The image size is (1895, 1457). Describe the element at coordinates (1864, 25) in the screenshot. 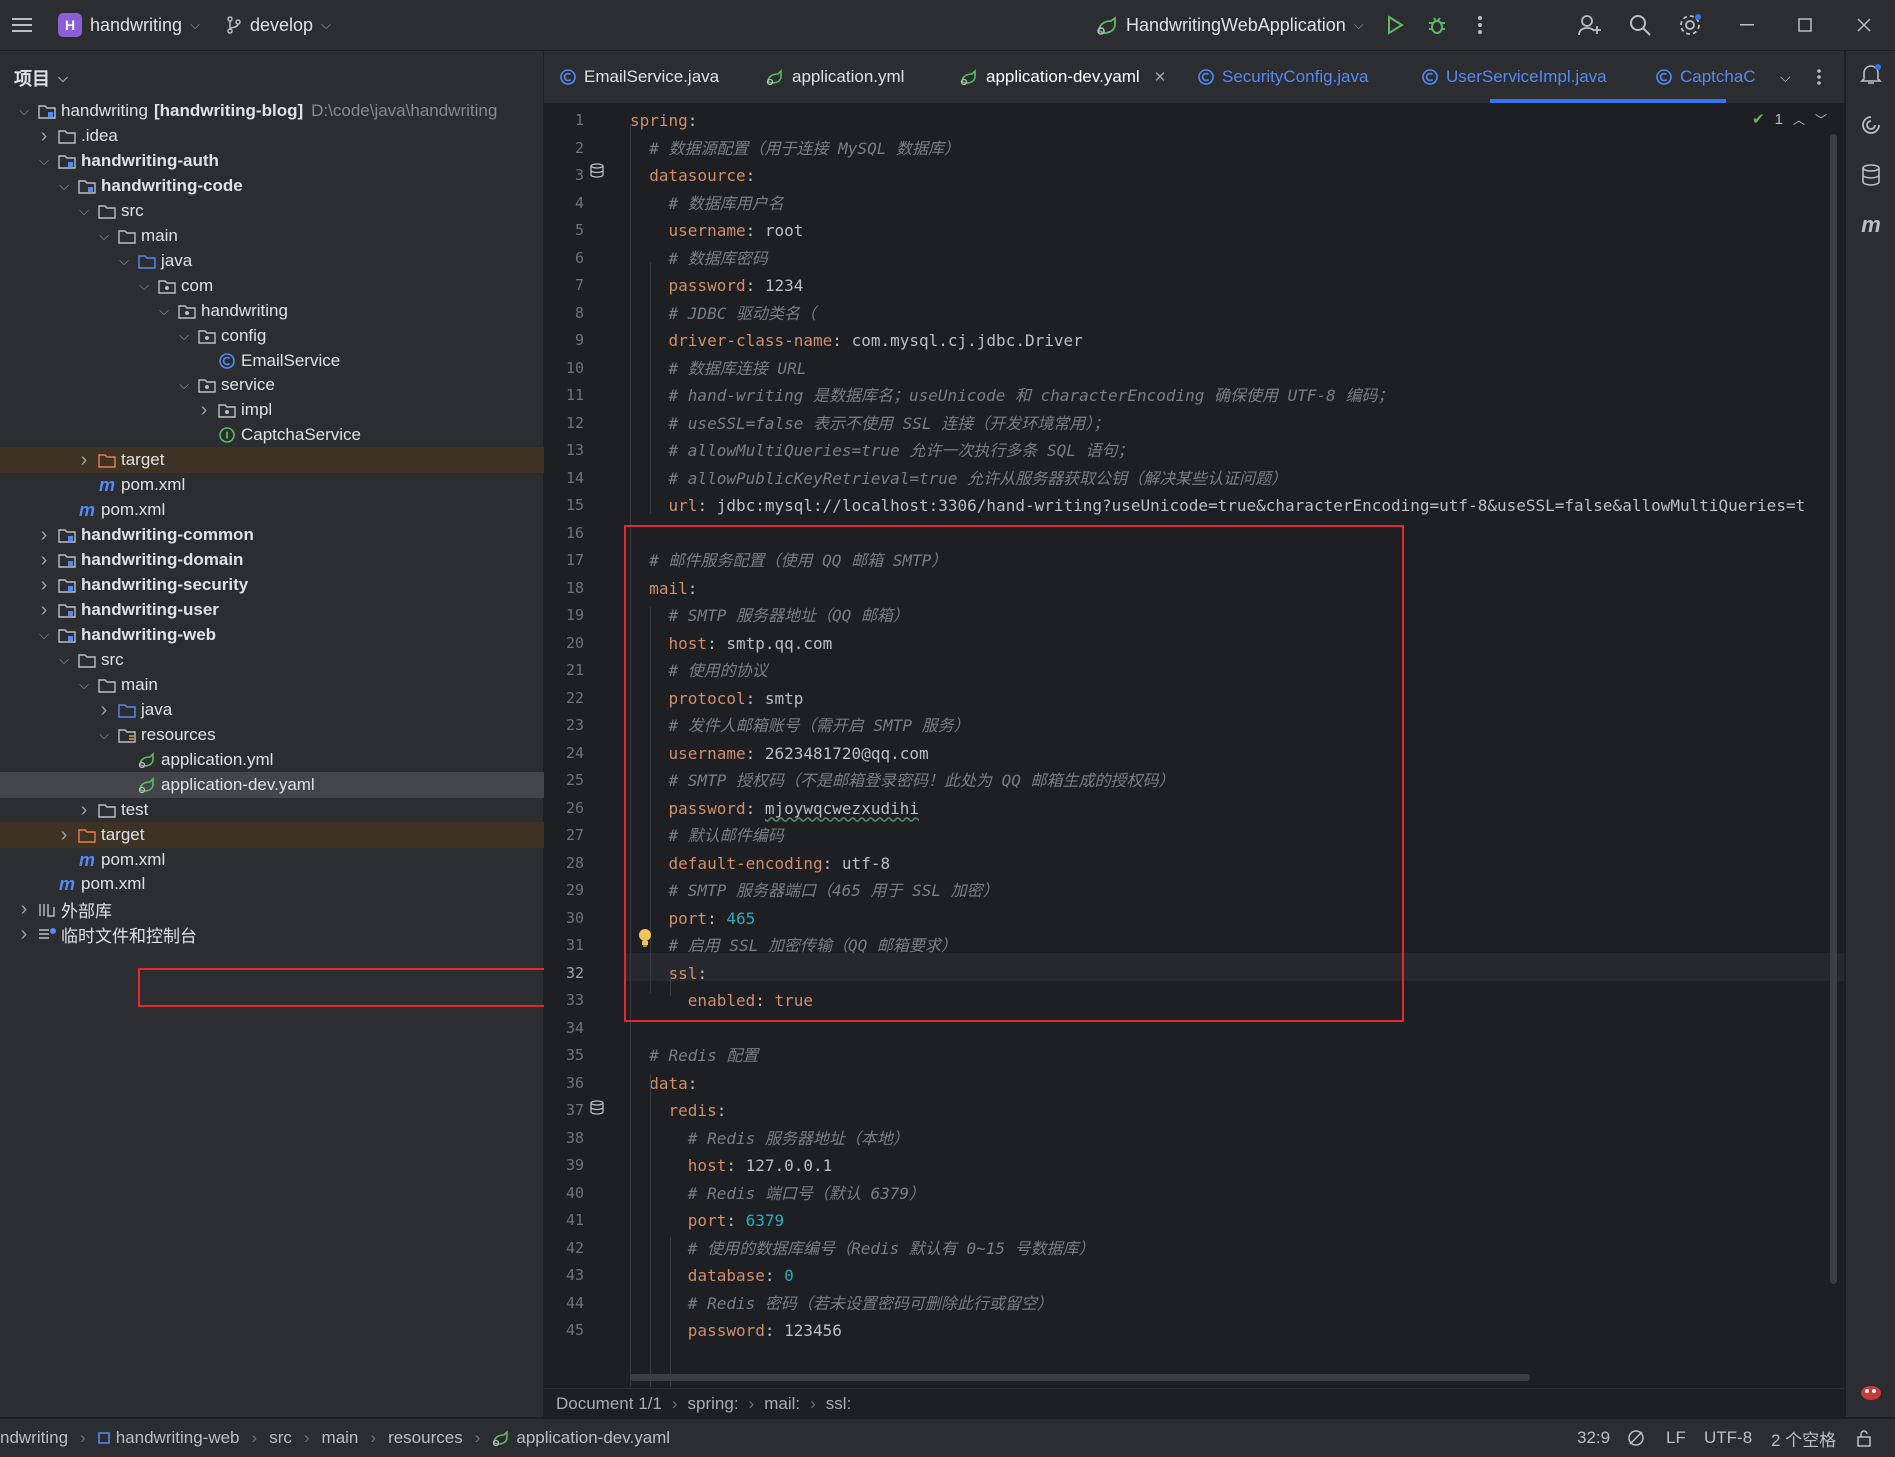

I see `close-window-icon` at that location.